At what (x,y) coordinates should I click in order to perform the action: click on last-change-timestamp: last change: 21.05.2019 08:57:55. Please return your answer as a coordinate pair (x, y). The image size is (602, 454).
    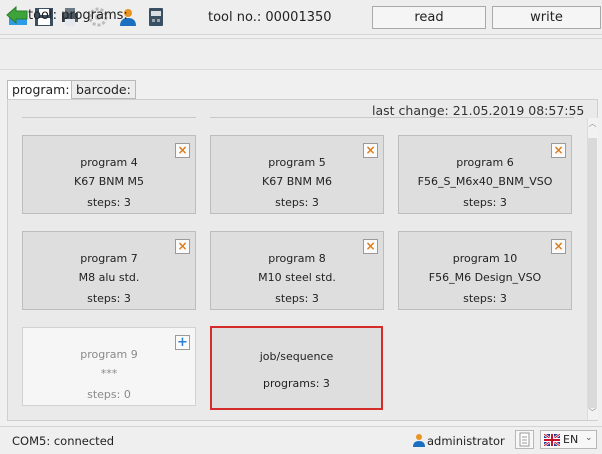
    Looking at the image, I should click on (478, 110).